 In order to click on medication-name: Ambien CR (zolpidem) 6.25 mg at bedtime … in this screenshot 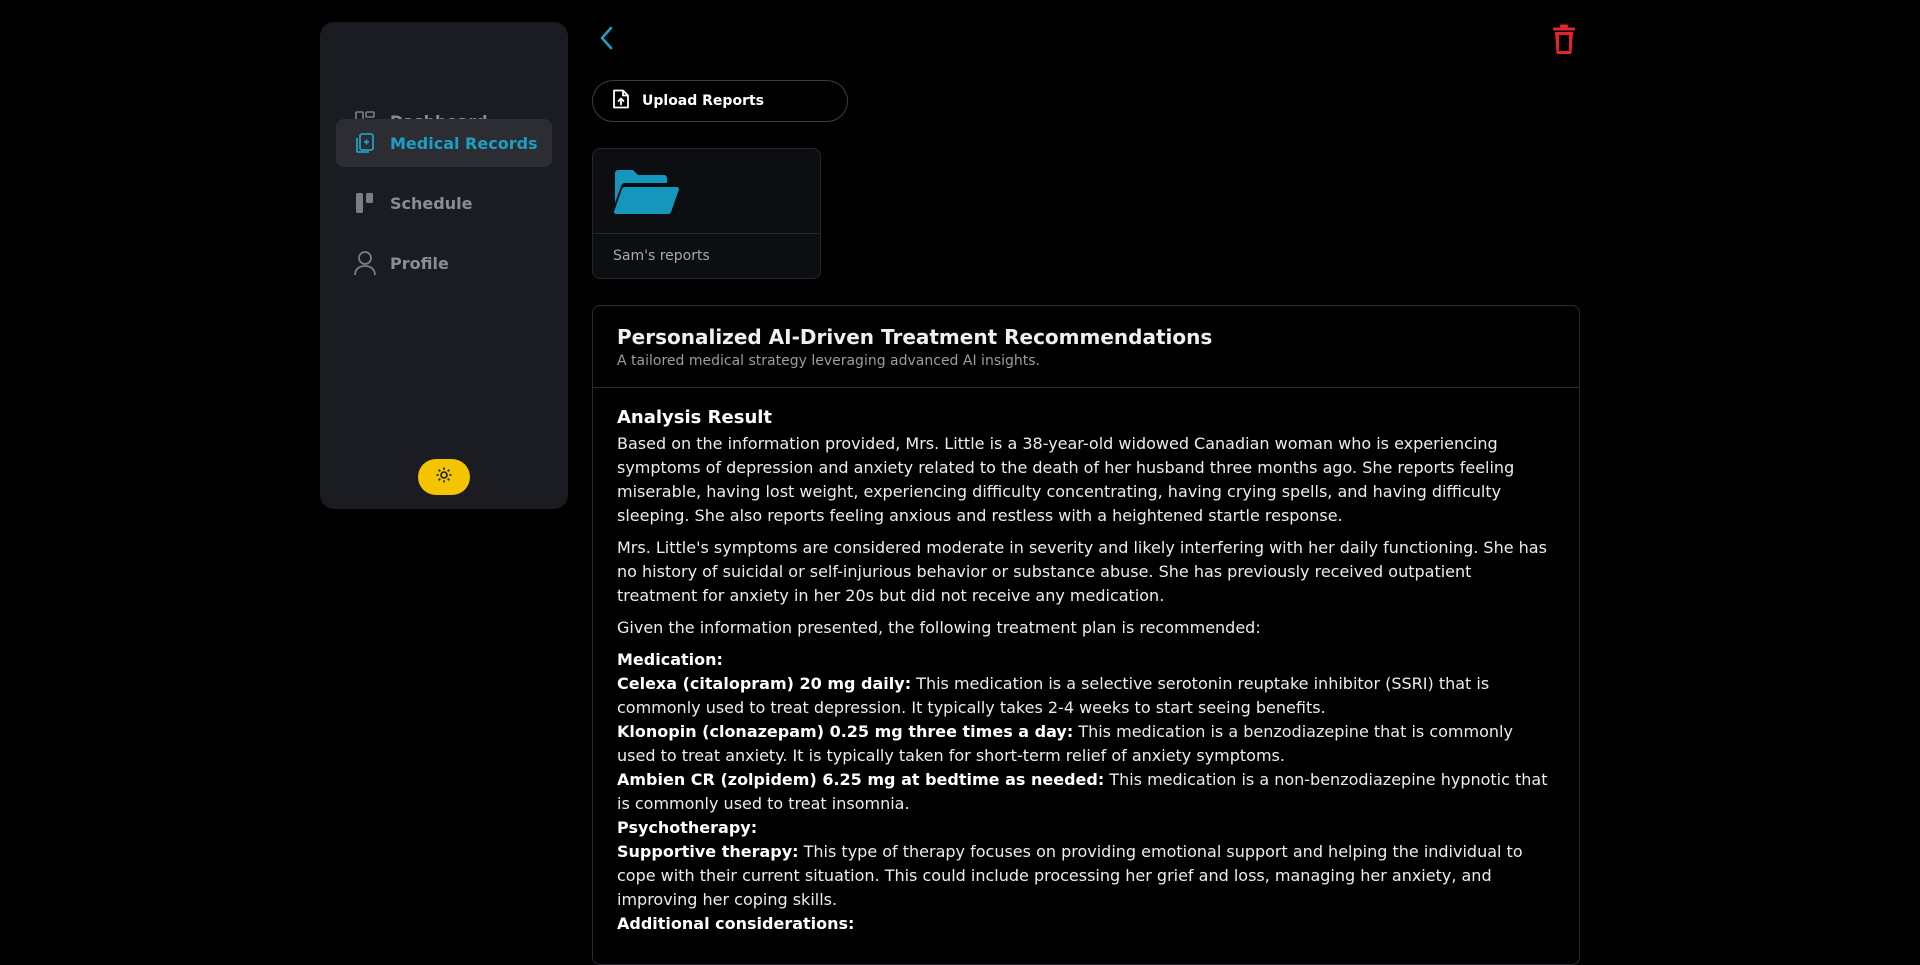, I will do `click(861, 779)`.